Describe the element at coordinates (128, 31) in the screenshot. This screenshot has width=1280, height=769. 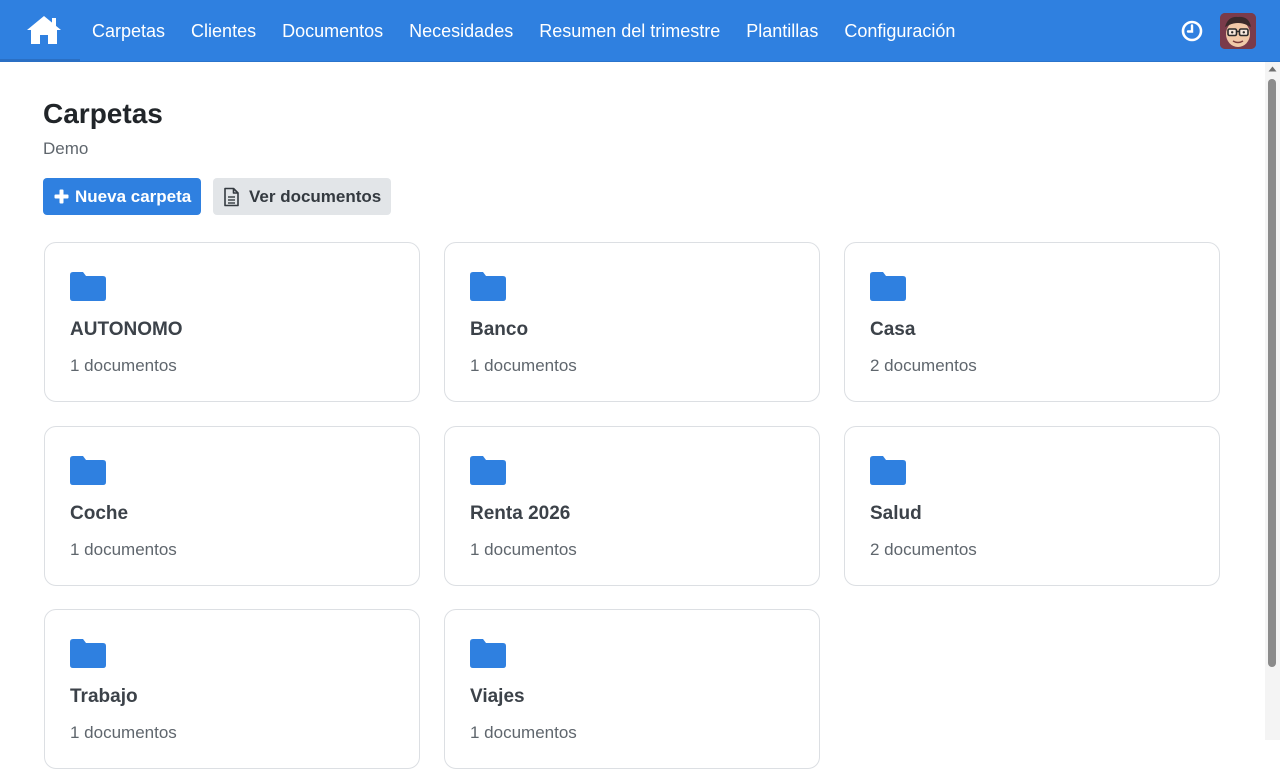
I see `nav-item-carpetas: Carpetas` at that location.